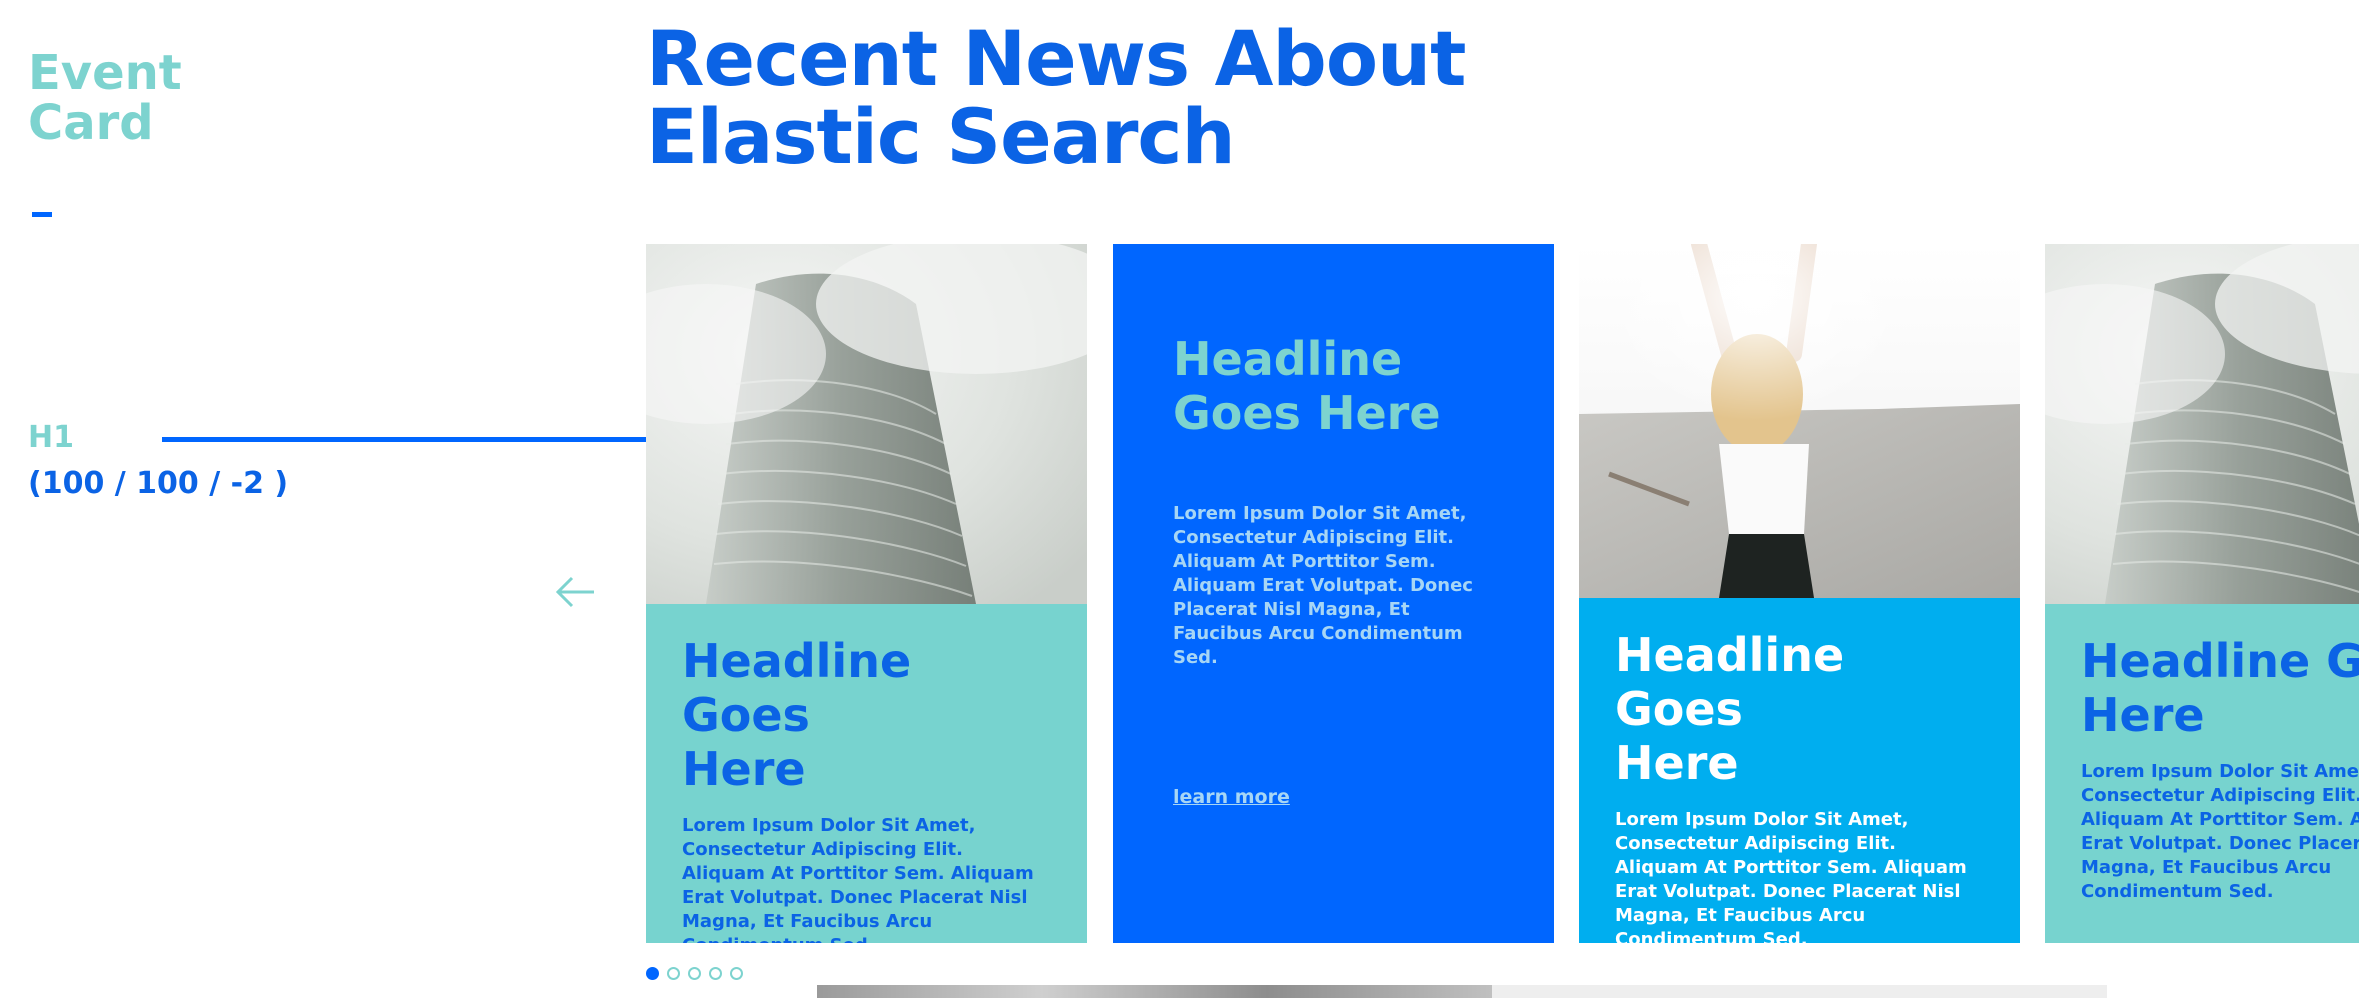 The height and width of the screenshot is (998, 2359). What do you see at coordinates (105, 73) in the screenshot?
I see `event-card-title-line1: Event` at bounding box center [105, 73].